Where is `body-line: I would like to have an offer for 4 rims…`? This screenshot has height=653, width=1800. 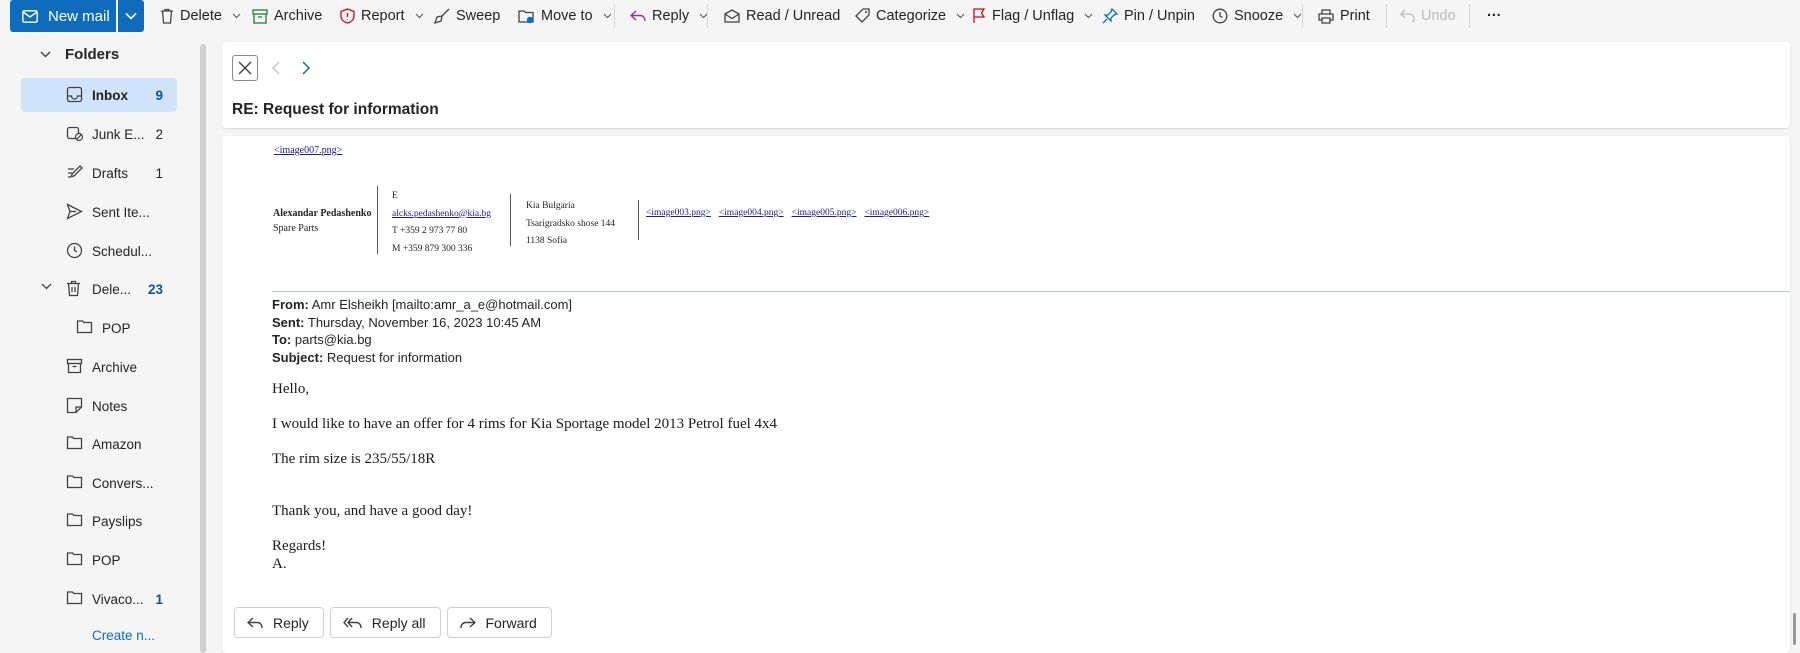
body-line: I would like to have an offer for 4 rims… is located at coordinates (525, 424).